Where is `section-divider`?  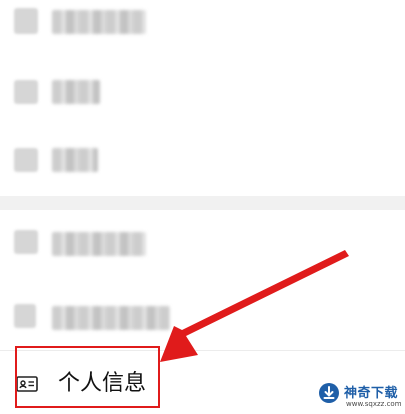 section-divider is located at coordinates (202, 203).